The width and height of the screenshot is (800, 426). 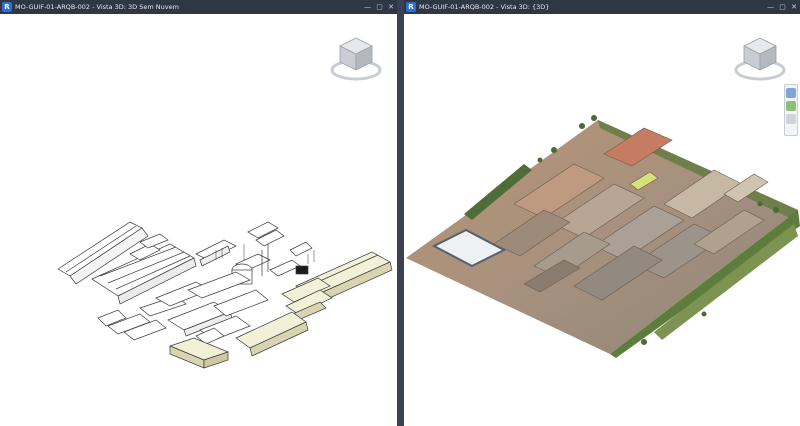 I want to click on view-divider, so click(x=400, y=213).